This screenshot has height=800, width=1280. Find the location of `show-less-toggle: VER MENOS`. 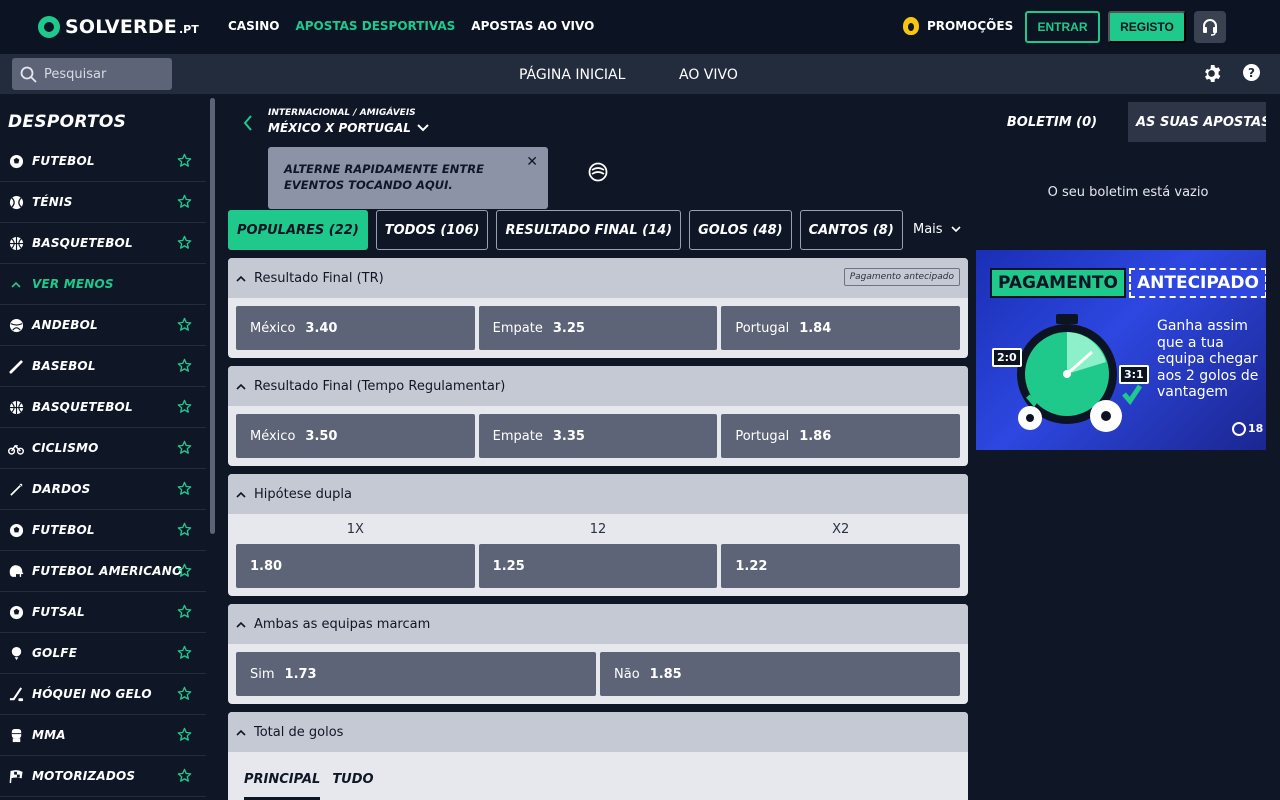

show-less-toggle: VER MENOS is located at coordinates (103, 284).